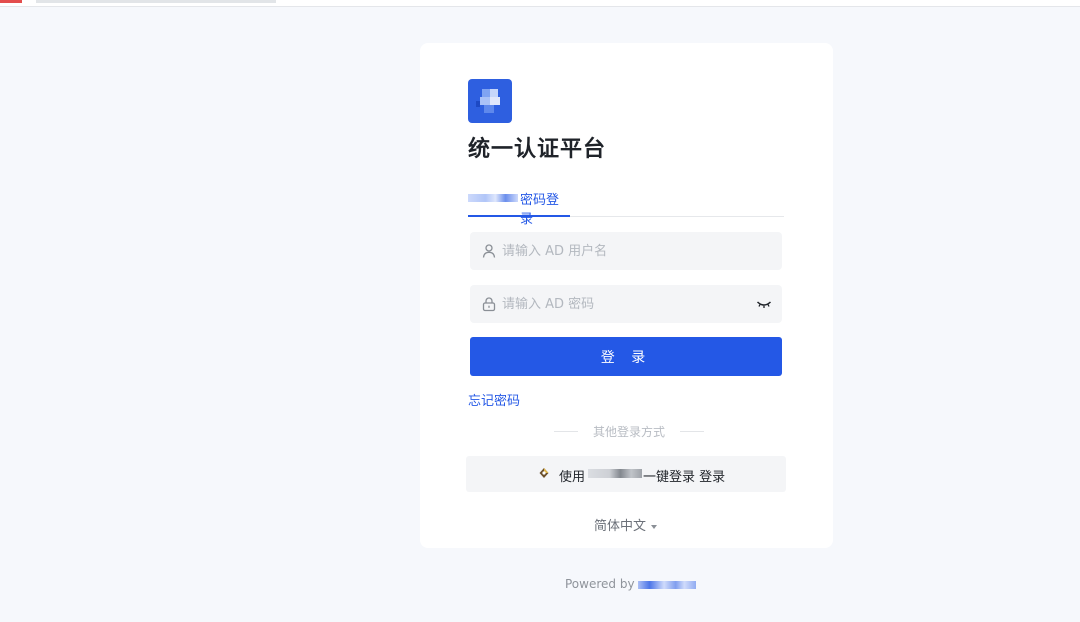  Describe the element at coordinates (620, 526) in the screenshot. I see `language-label: 简体中文` at that location.